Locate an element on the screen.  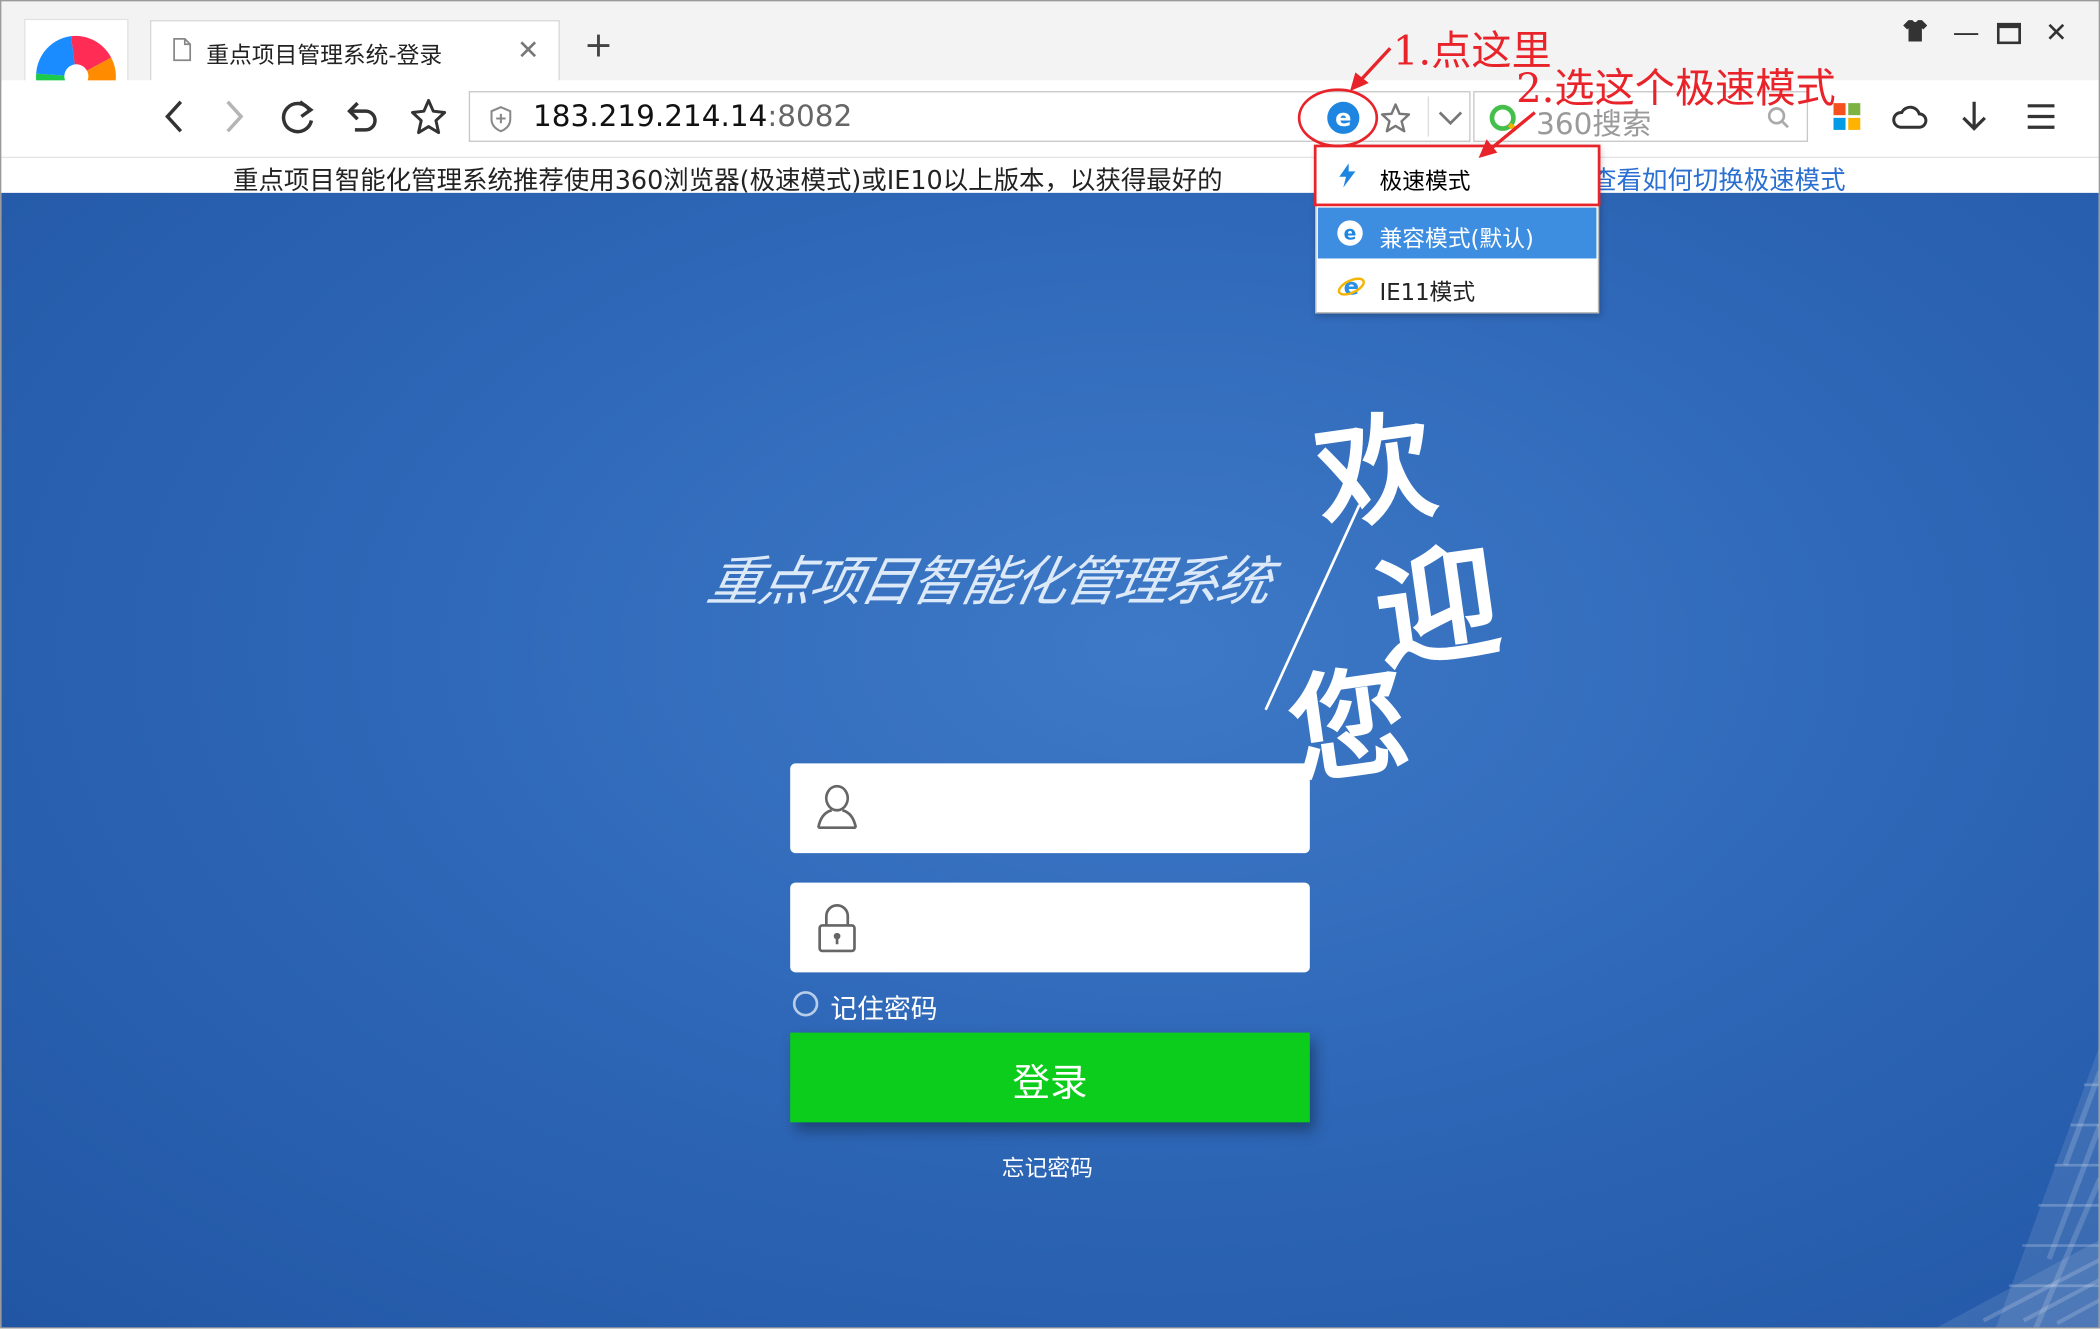
new-tab-button: + is located at coordinates (598, 45).